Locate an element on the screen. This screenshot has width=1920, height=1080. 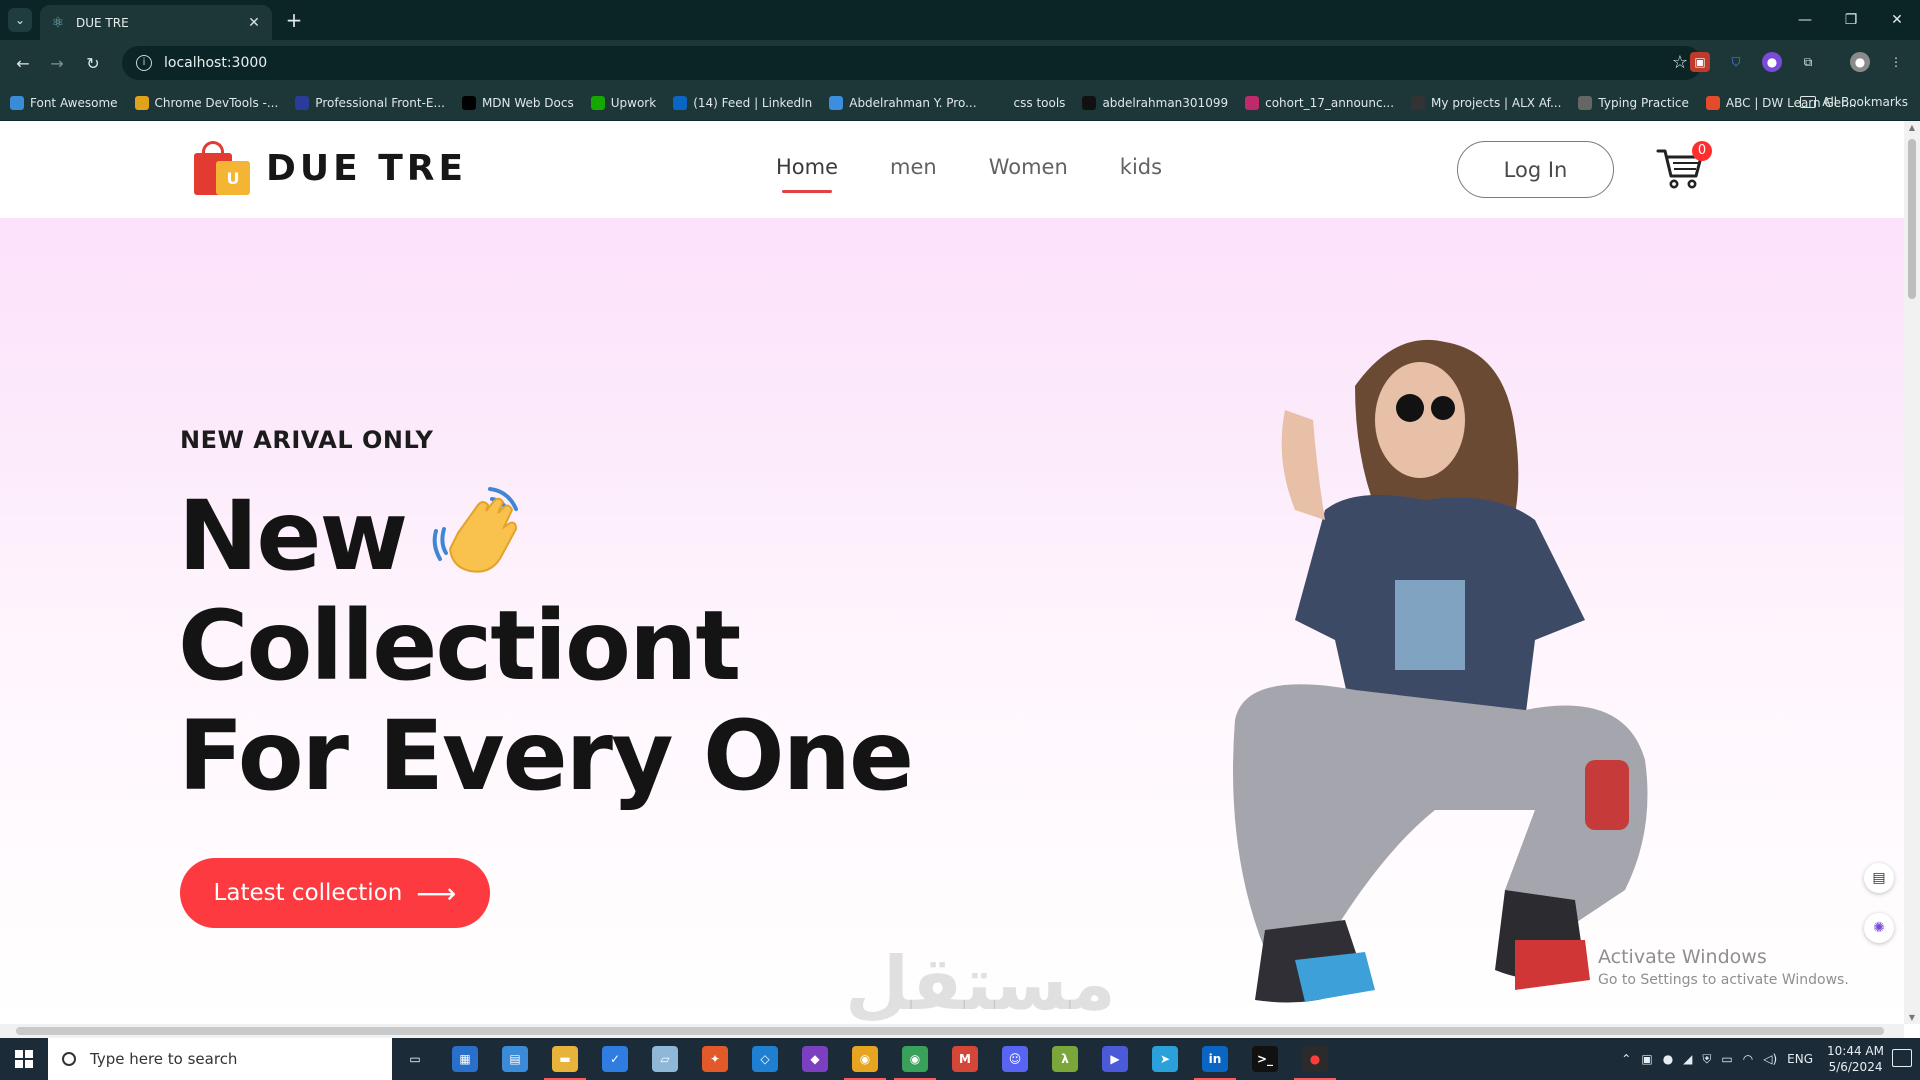
extension-shield-icon: ⛉ is located at coordinates (1736, 62).